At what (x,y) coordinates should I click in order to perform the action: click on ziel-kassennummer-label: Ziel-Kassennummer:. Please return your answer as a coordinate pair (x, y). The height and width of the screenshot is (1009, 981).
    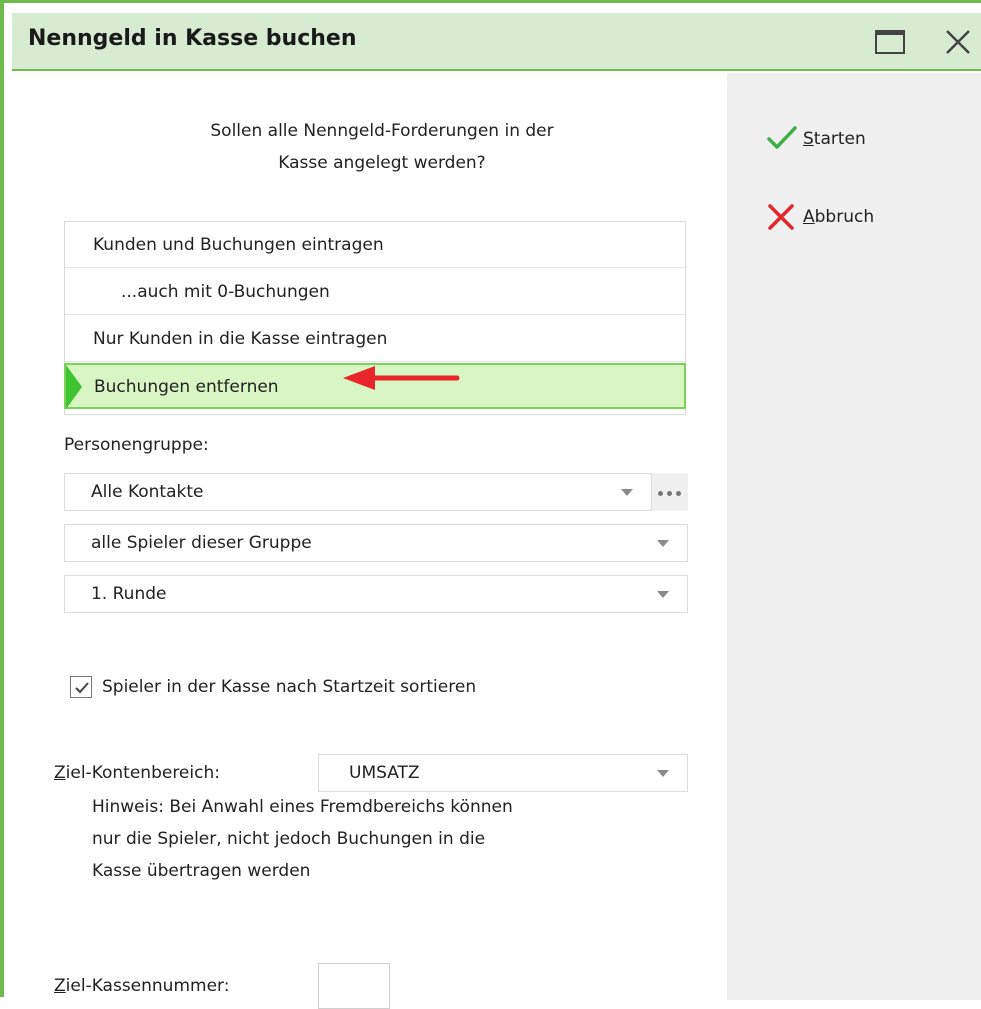
    Looking at the image, I should click on (141, 986).